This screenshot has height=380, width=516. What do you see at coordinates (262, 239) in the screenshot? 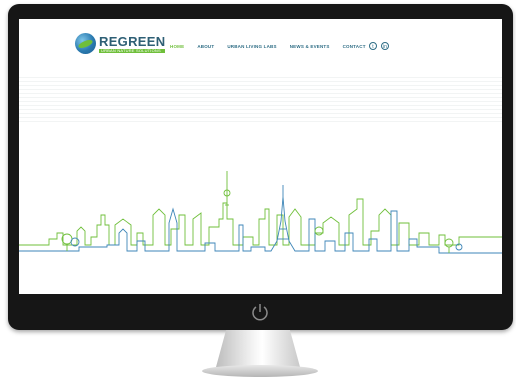
I see `trees` at bounding box center [262, 239].